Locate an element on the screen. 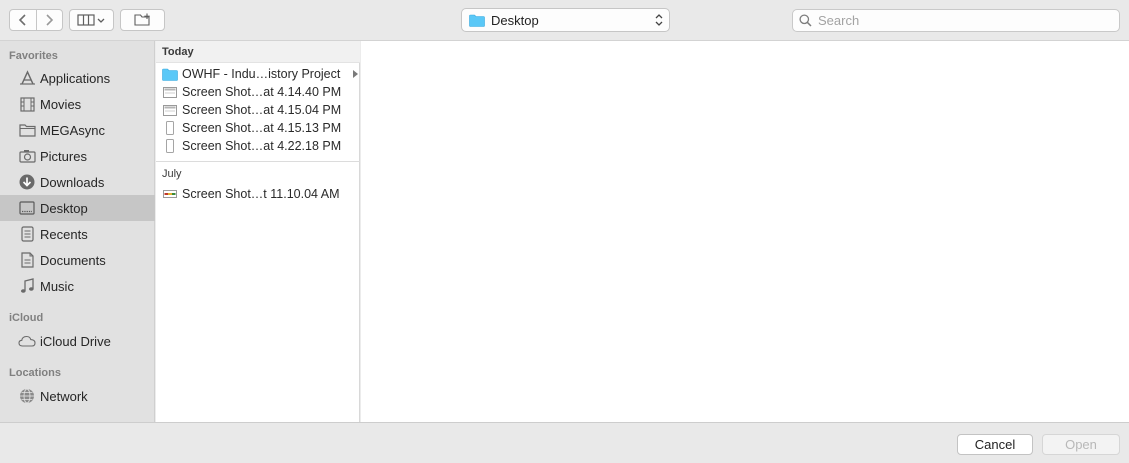  sidebar-item-label: Music is located at coordinates (57, 286).